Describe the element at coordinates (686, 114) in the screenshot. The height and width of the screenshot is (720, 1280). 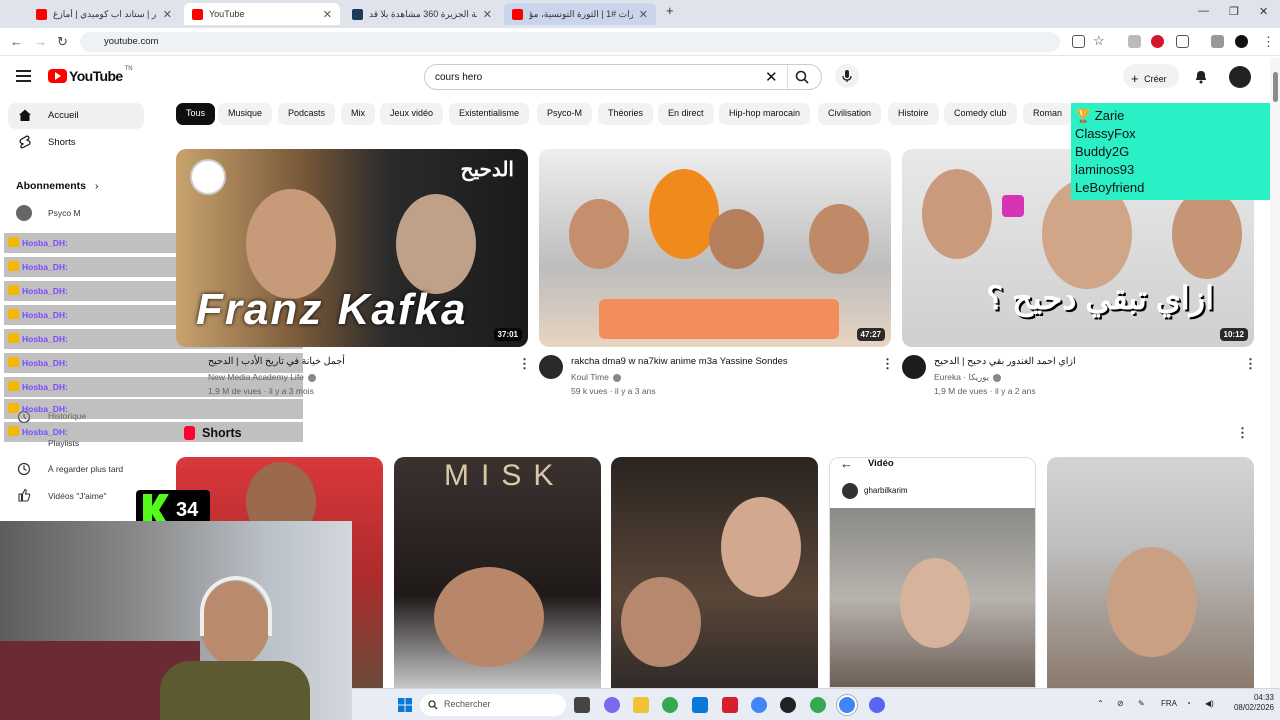
I see `chip-en-direct: En direct` at that location.